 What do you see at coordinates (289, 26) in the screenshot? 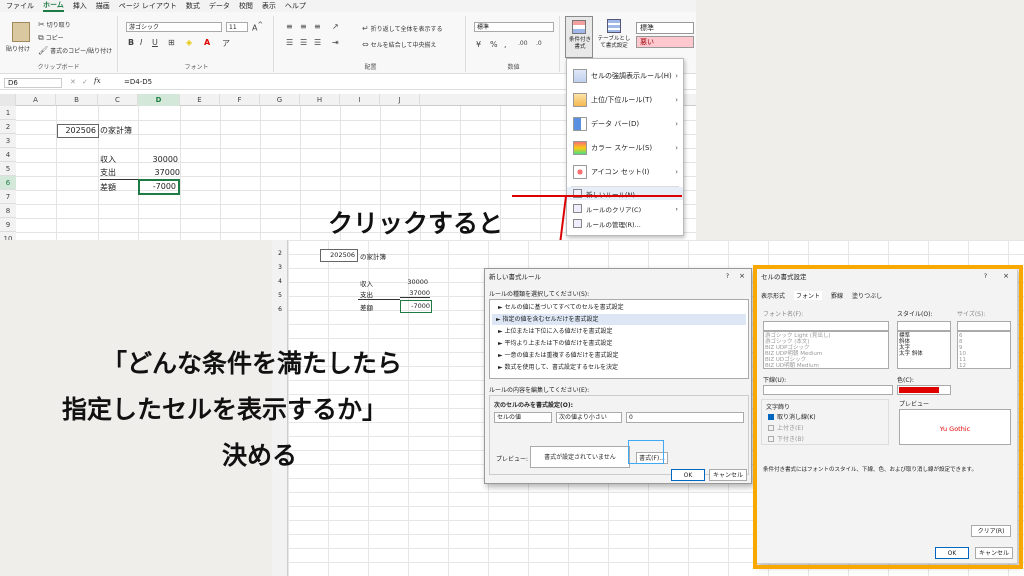
I see `align-top-icon: ≡` at bounding box center [289, 26].